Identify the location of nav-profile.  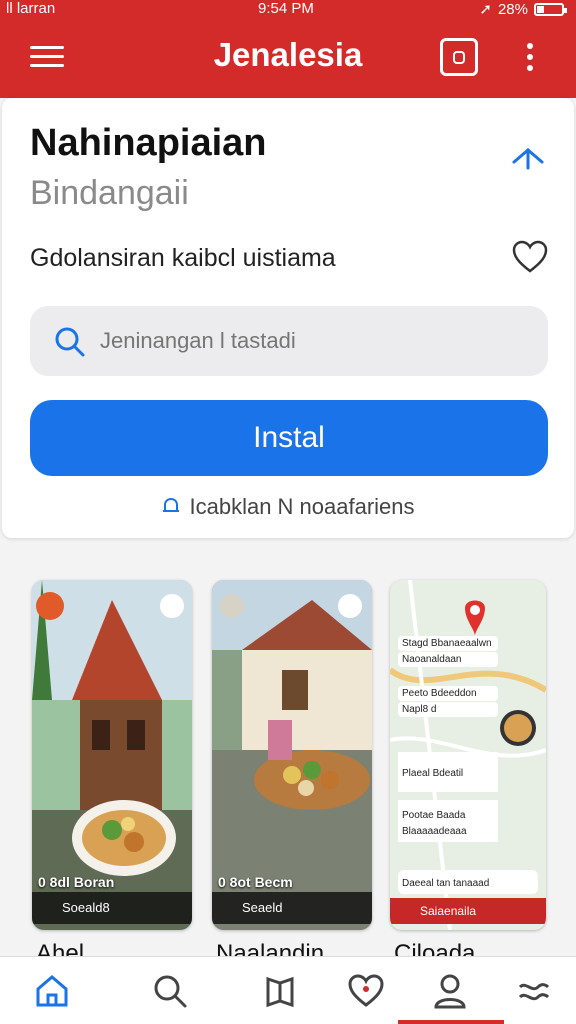
(450, 991).